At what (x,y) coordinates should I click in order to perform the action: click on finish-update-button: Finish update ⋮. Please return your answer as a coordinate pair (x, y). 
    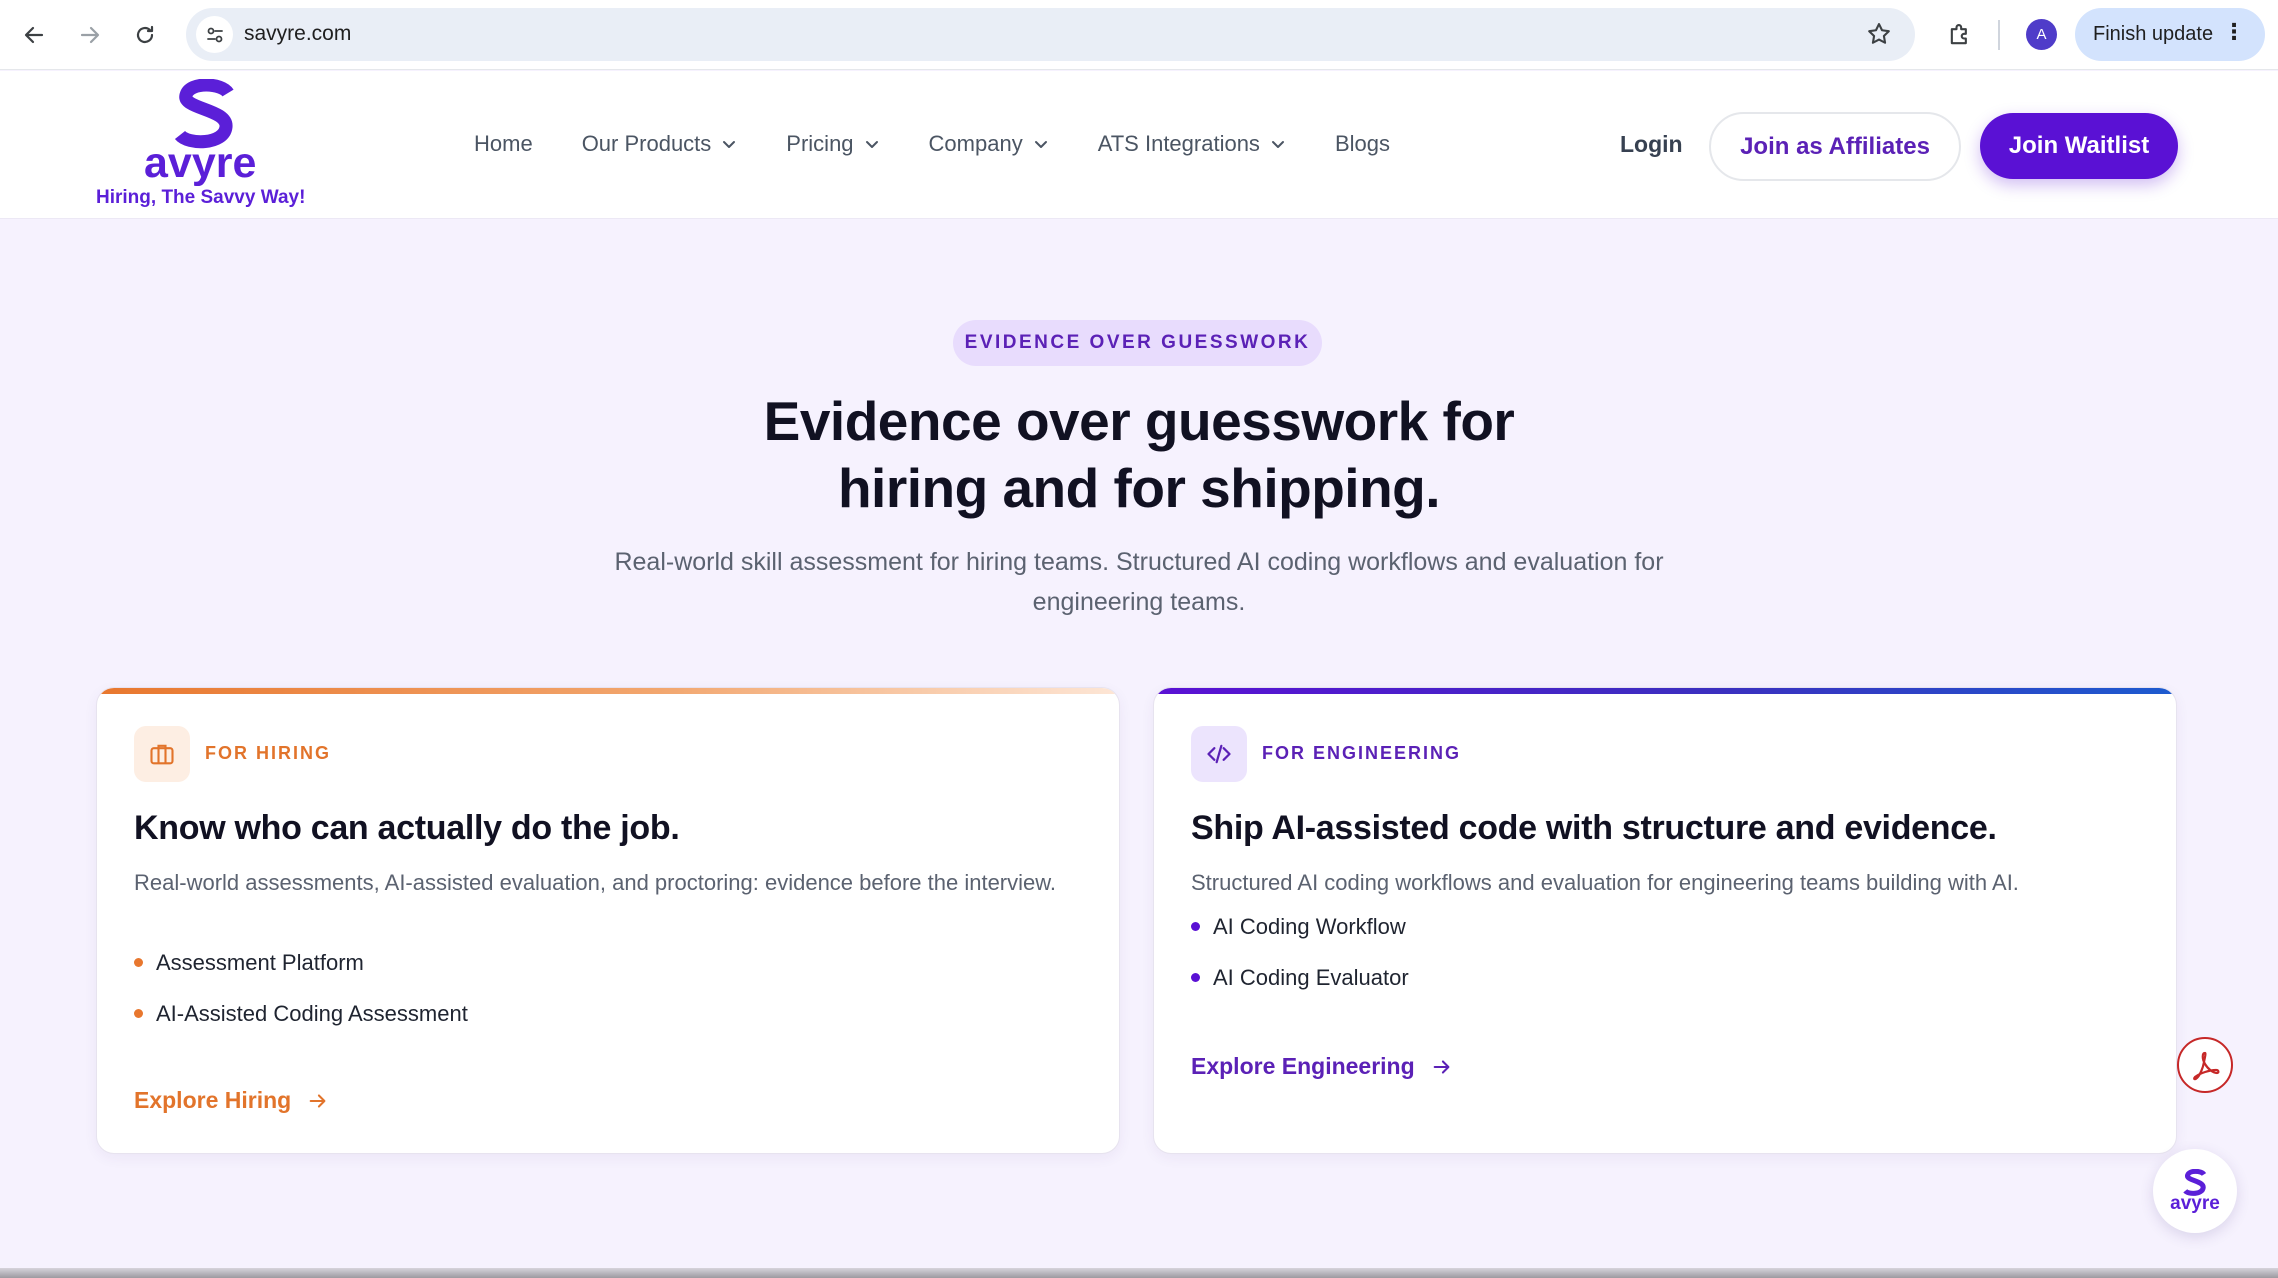
    Looking at the image, I should click on (2170, 34).